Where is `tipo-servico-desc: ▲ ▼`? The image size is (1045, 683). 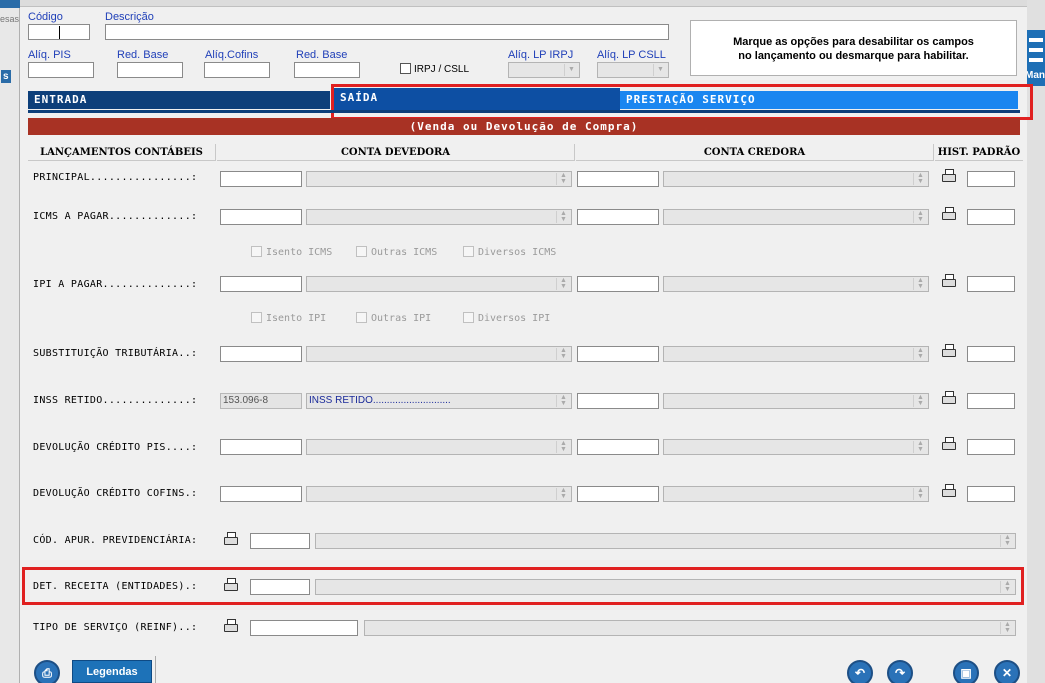
tipo-servico-desc: ▲ ▼ is located at coordinates (690, 628).